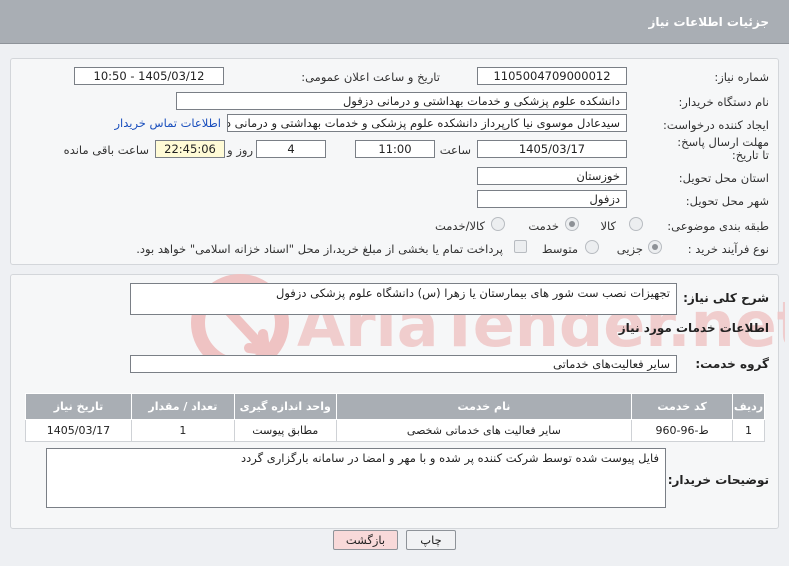  Describe the element at coordinates (629, 249) in the screenshot. I see `process-option-minor: جزیی` at that location.